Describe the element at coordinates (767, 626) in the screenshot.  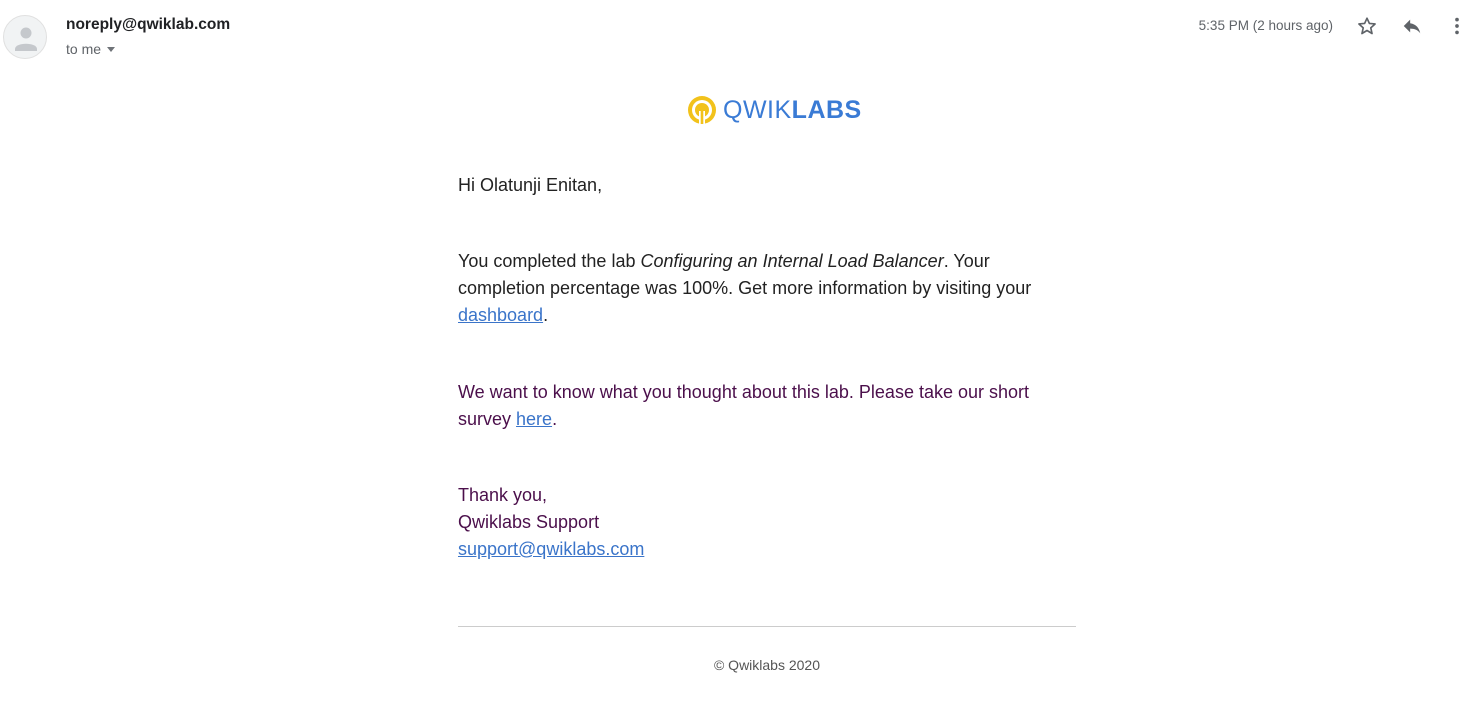
I see `footer-divider` at that location.